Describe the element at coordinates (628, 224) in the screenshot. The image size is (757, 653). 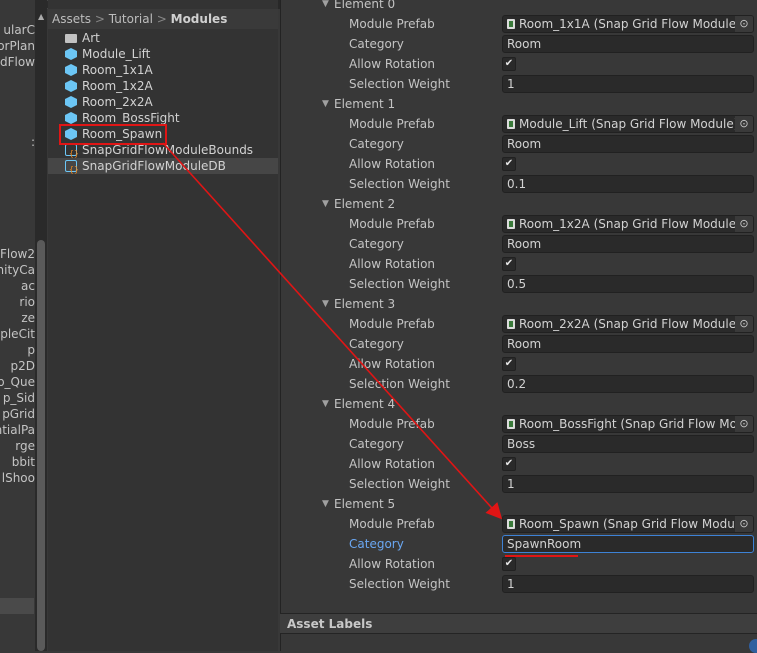
I see `module-prefab-field: Room_1x2A (Snap Grid Flow Module) ⊙` at that location.